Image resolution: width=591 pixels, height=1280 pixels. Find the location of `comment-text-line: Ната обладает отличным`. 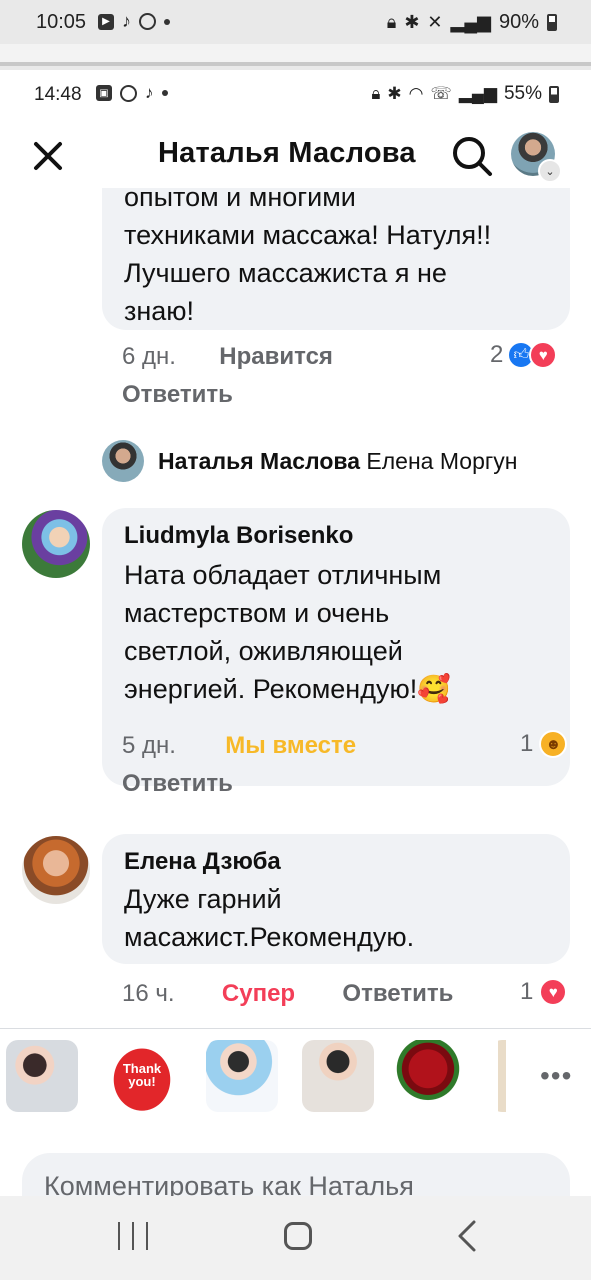

comment-text-line: Ната обладает отличным is located at coordinates (283, 575).